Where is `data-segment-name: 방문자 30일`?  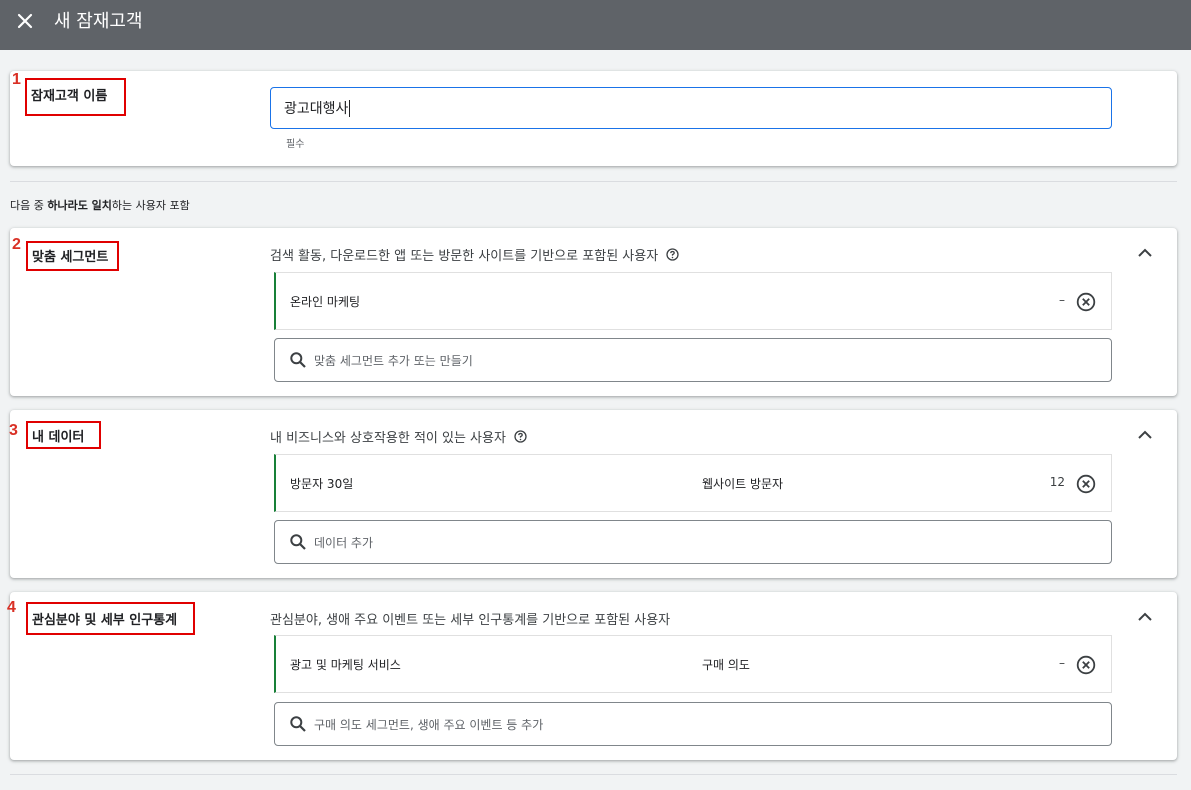 data-segment-name: 방문자 30일 is located at coordinates (322, 484).